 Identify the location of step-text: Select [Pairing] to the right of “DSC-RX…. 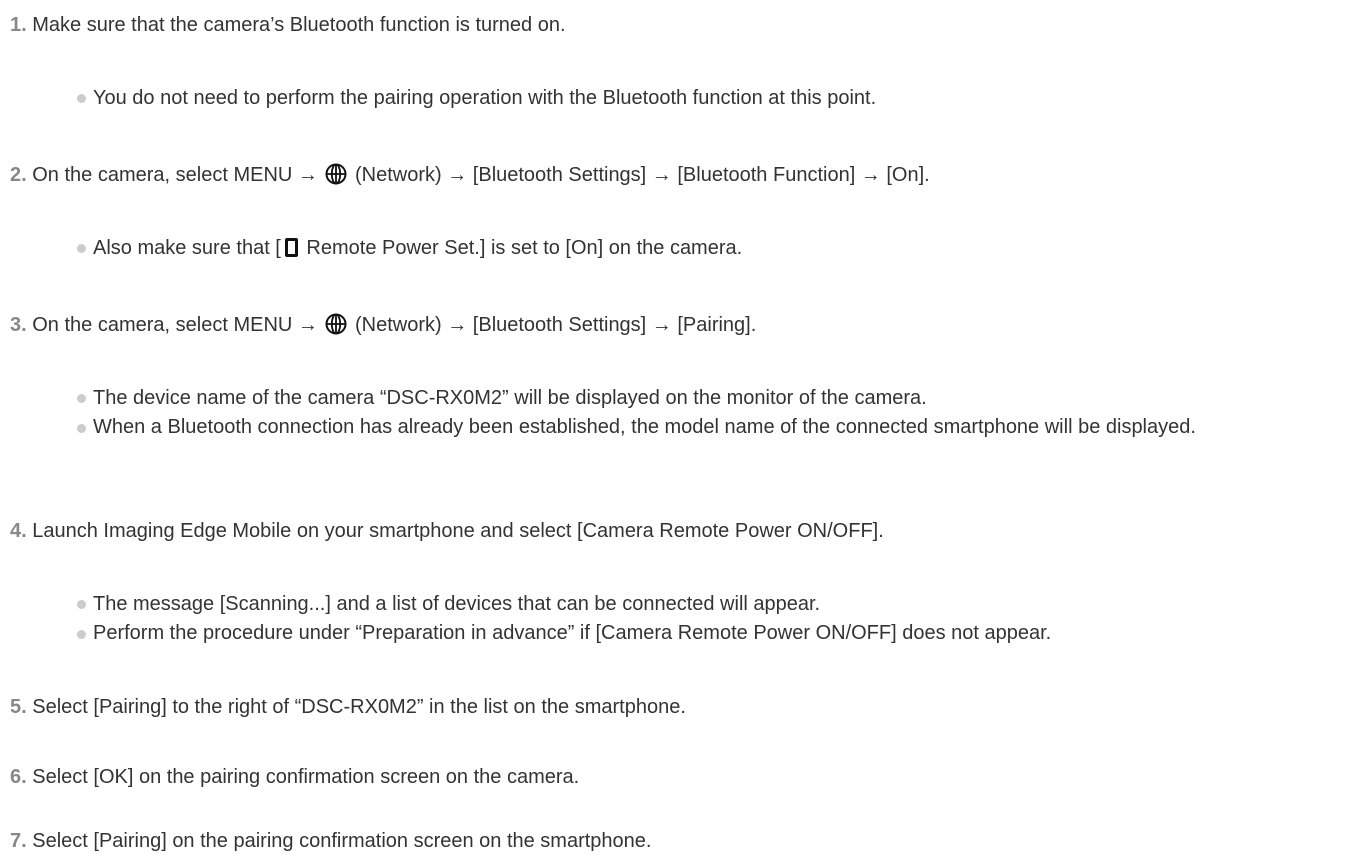
(356, 707).